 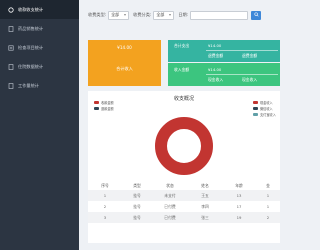 I want to click on cell-age: 13, so click(x=239, y=195).